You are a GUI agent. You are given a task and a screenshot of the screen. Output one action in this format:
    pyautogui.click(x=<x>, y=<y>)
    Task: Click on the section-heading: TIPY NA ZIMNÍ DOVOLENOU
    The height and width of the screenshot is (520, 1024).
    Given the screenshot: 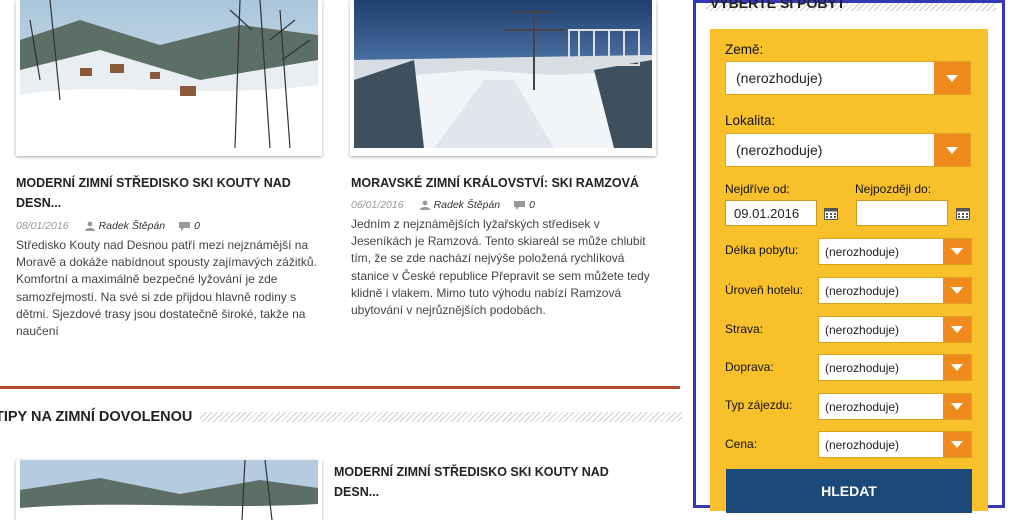 What is the action you would take?
    pyautogui.click(x=341, y=417)
    